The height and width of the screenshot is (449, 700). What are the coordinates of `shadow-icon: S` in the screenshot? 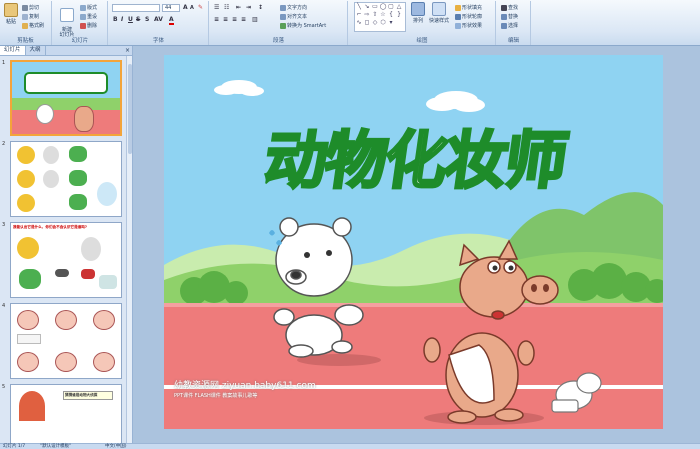 It's located at (147, 19).